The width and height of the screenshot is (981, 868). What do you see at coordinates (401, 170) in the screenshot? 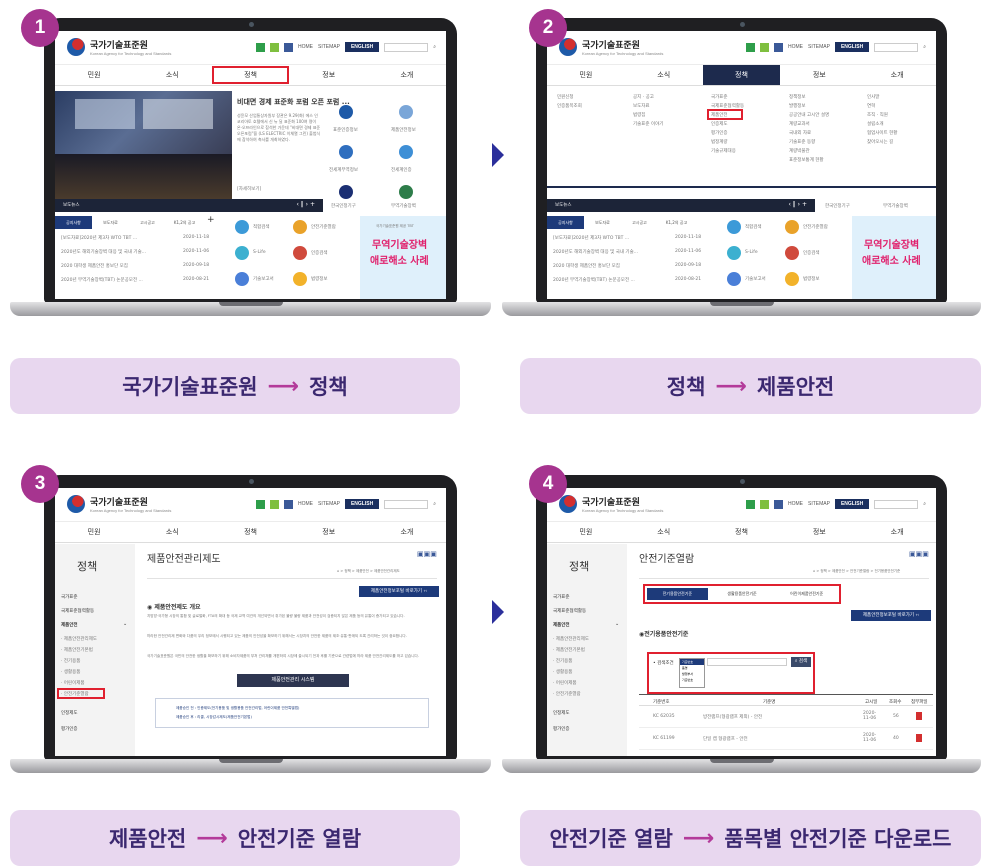
I see `quick-link: 전세계인증` at bounding box center [401, 170].